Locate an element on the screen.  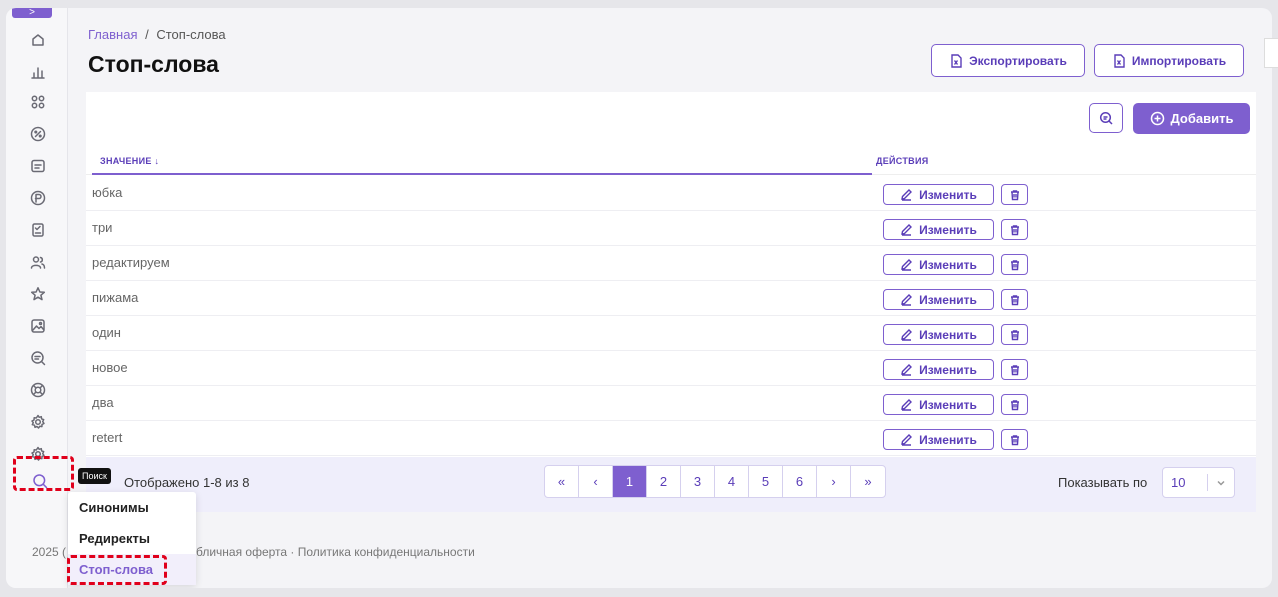
stopwords-menu-highlight is located at coordinates (117, 570).